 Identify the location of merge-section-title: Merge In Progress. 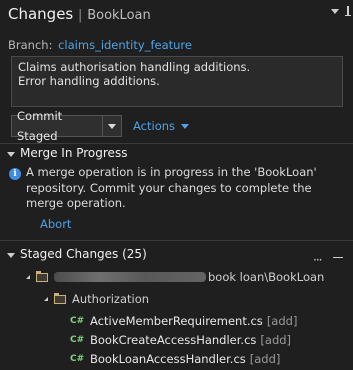
(73, 153).